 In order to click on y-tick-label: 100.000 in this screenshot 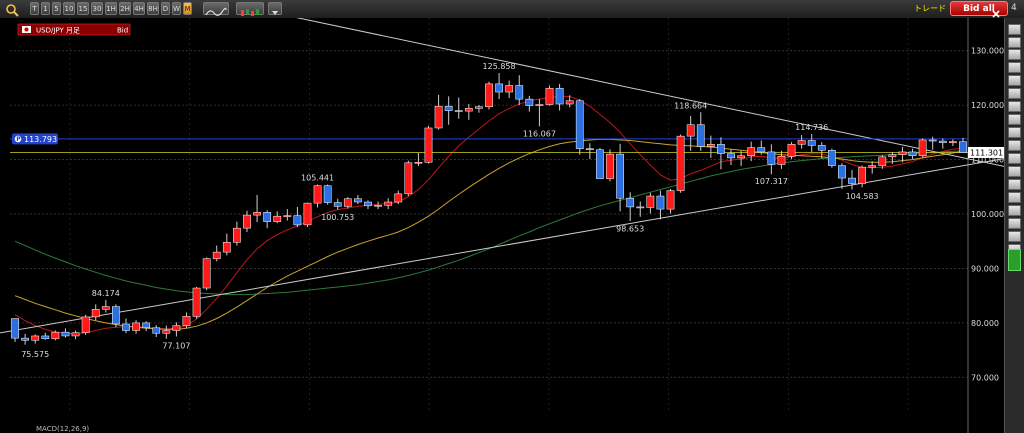, I will do `click(987, 214)`.